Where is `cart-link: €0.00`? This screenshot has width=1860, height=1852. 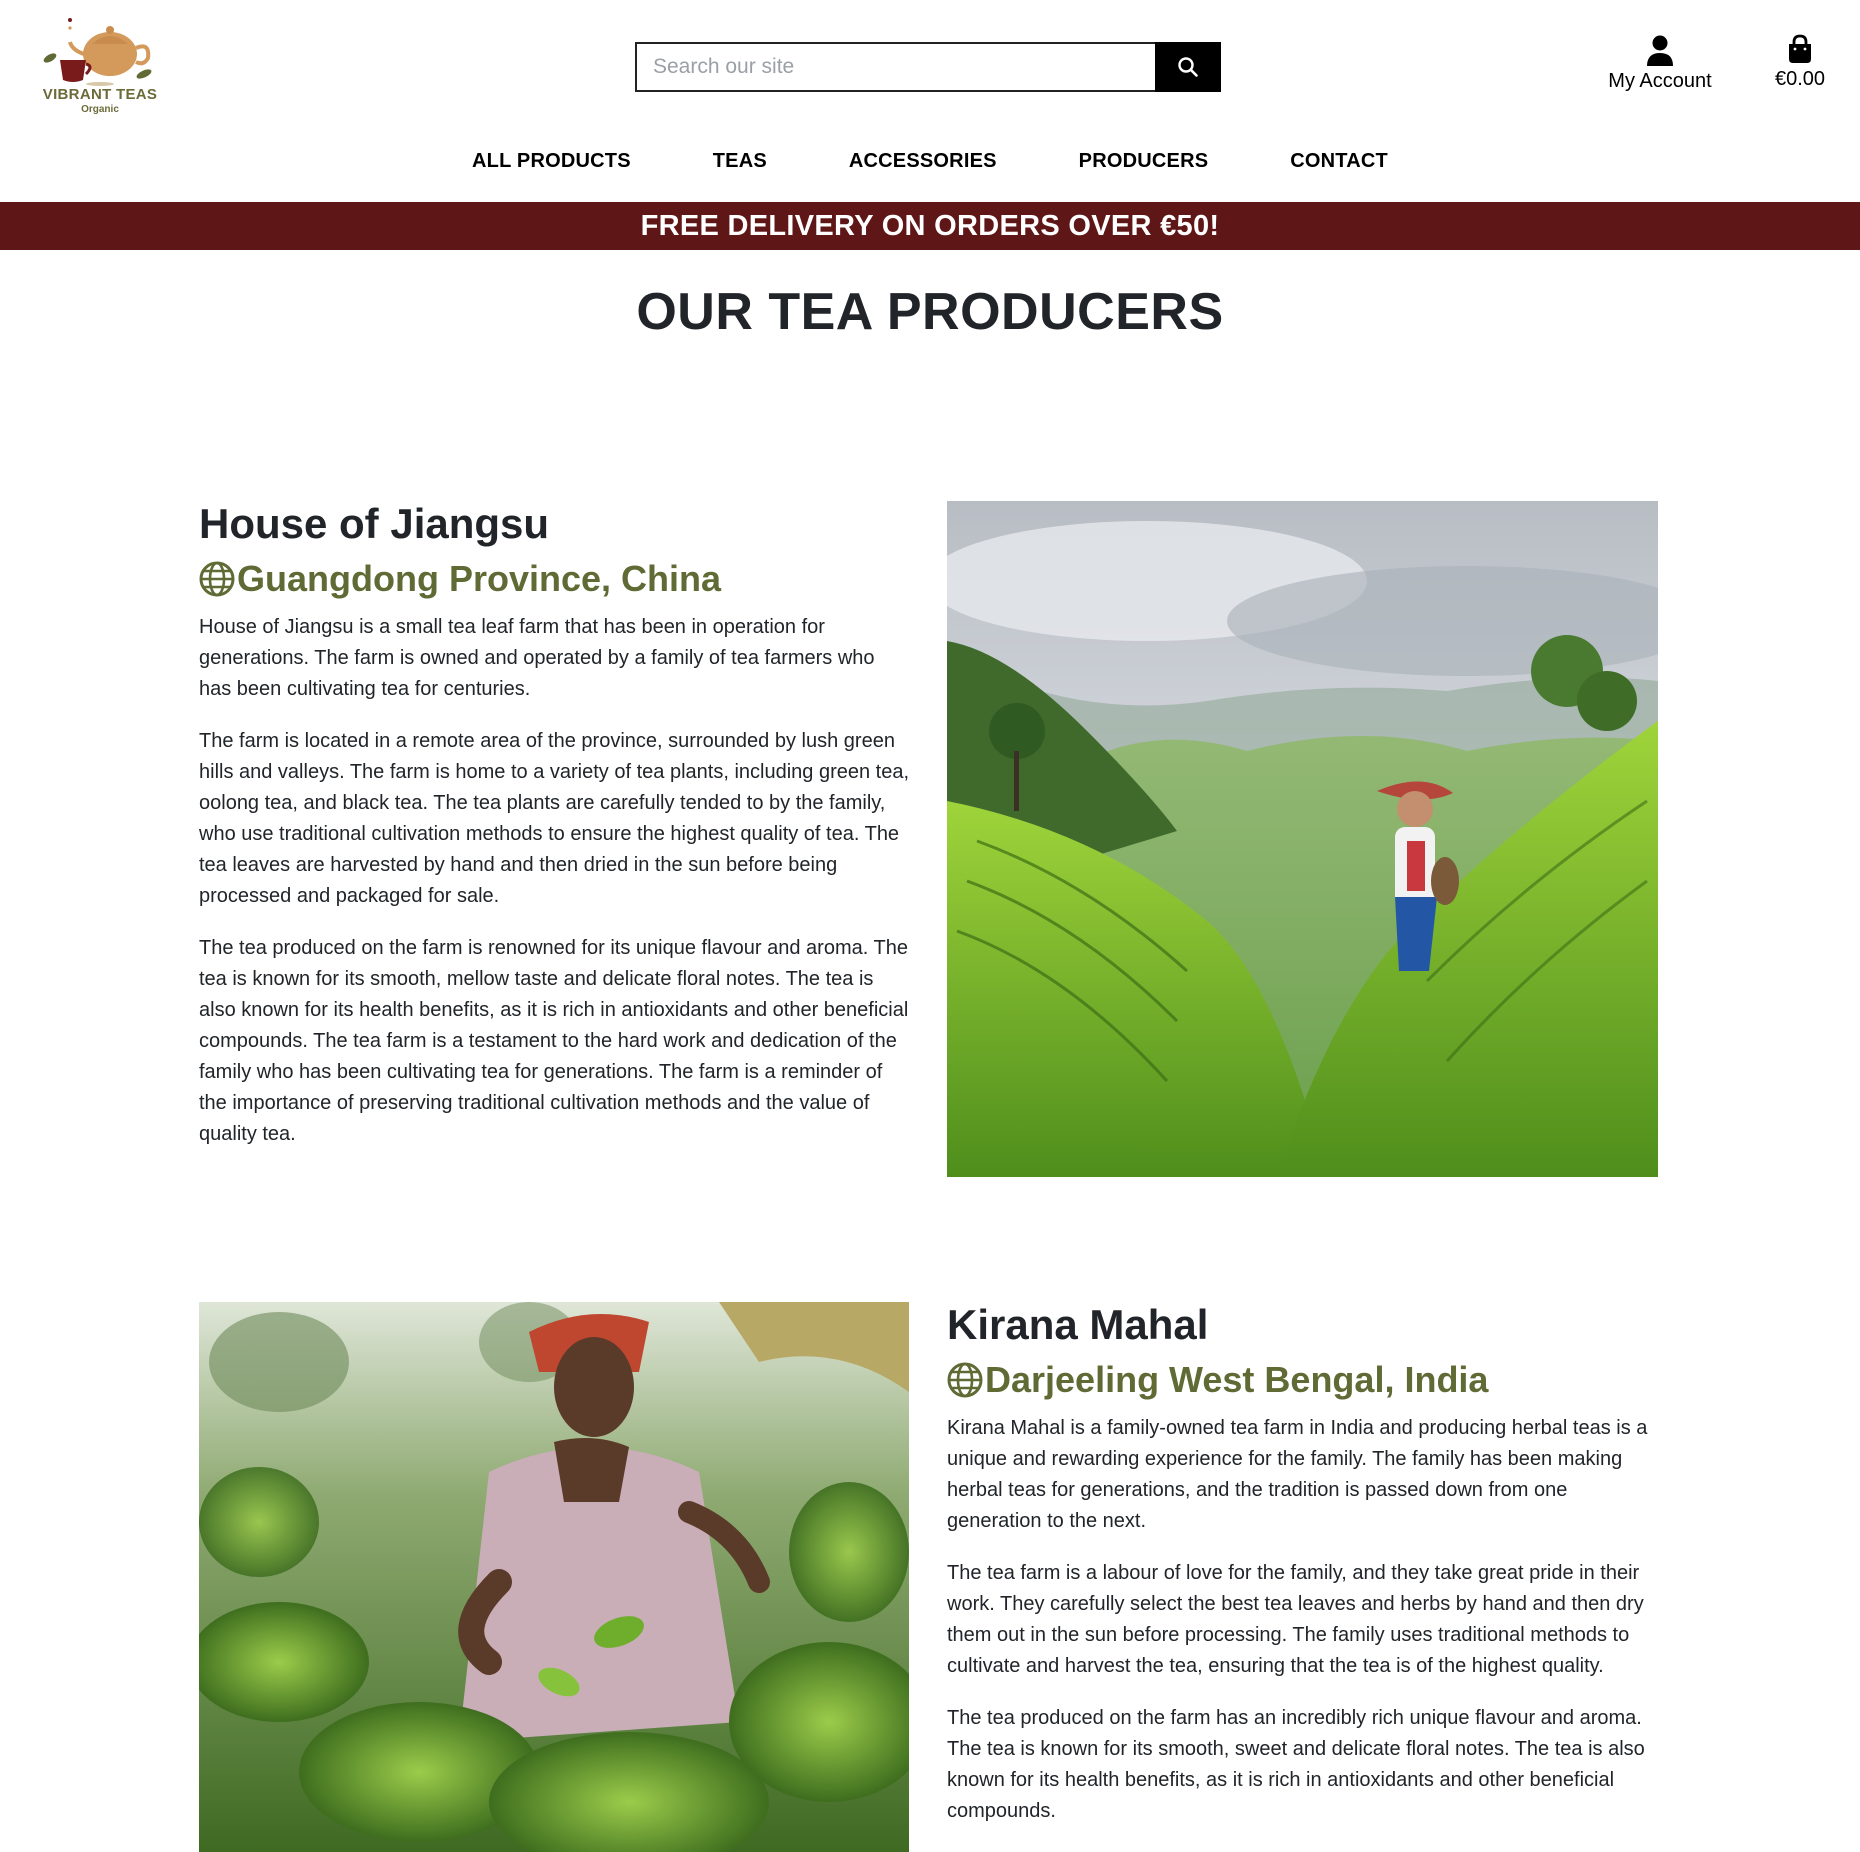
cart-link: €0.00 is located at coordinates (1800, 66).